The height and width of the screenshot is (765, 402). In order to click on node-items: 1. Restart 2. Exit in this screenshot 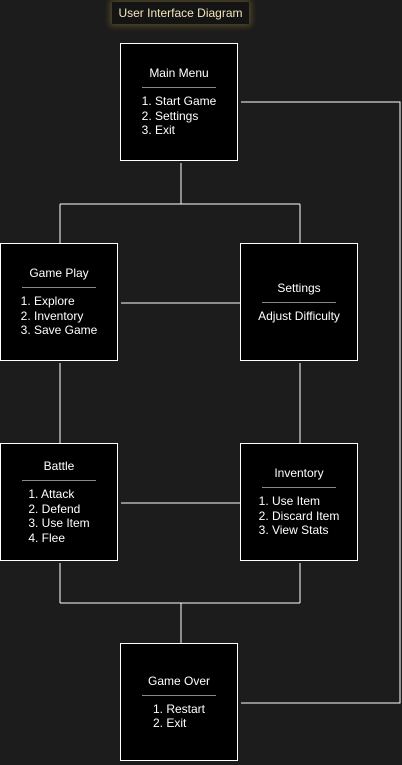, I will do `click(179, 716)`.